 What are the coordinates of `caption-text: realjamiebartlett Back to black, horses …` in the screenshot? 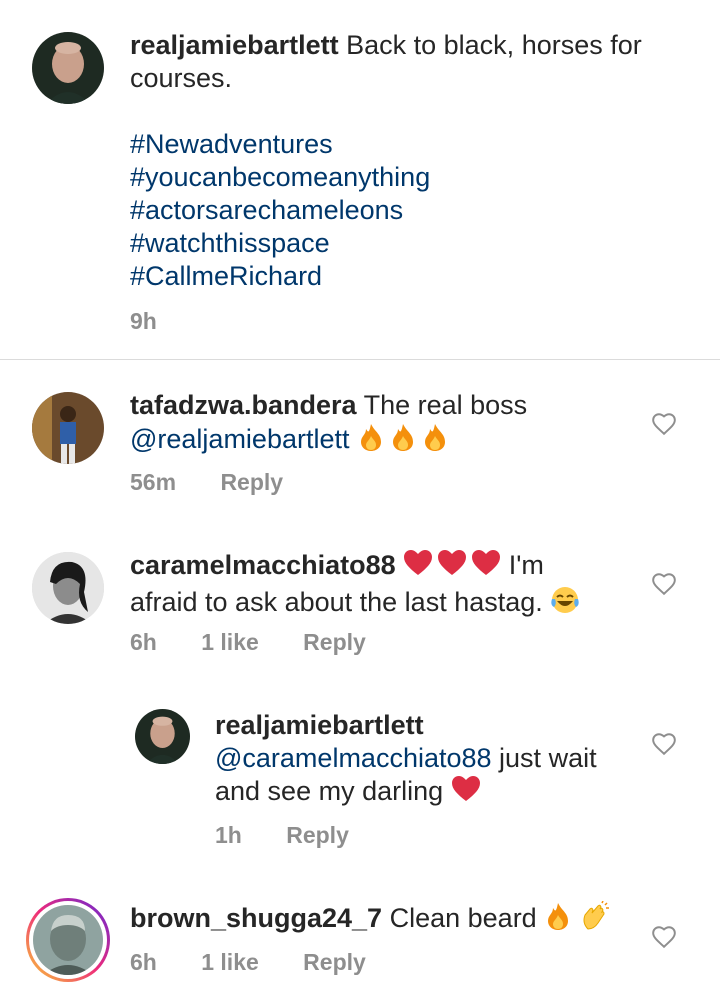 It's located at (410, 62).